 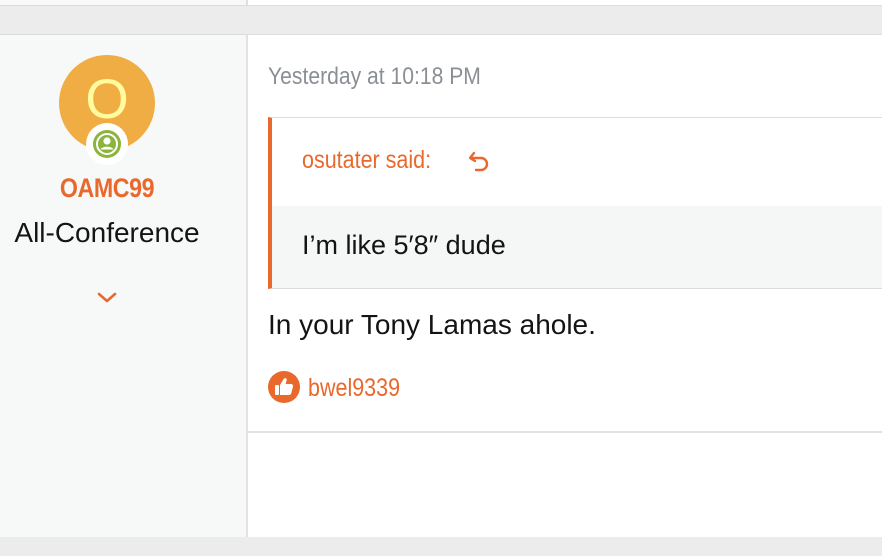 I want to click on message-text: In your Tony Lamas ahole., so click(x=432, y=324).